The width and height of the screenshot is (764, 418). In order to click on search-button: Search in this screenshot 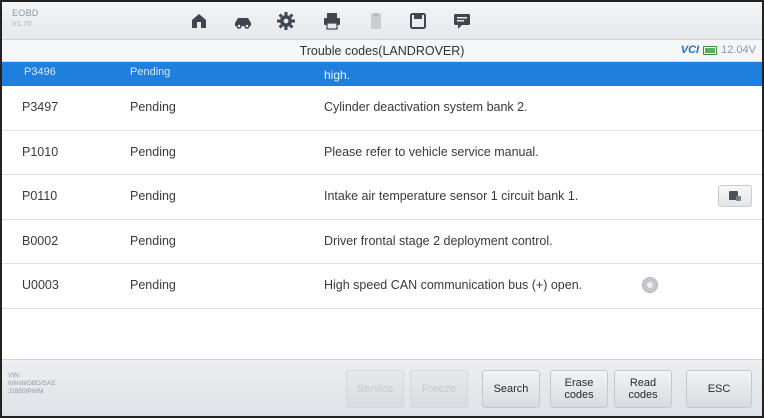, I will do `click(511, 389)`.